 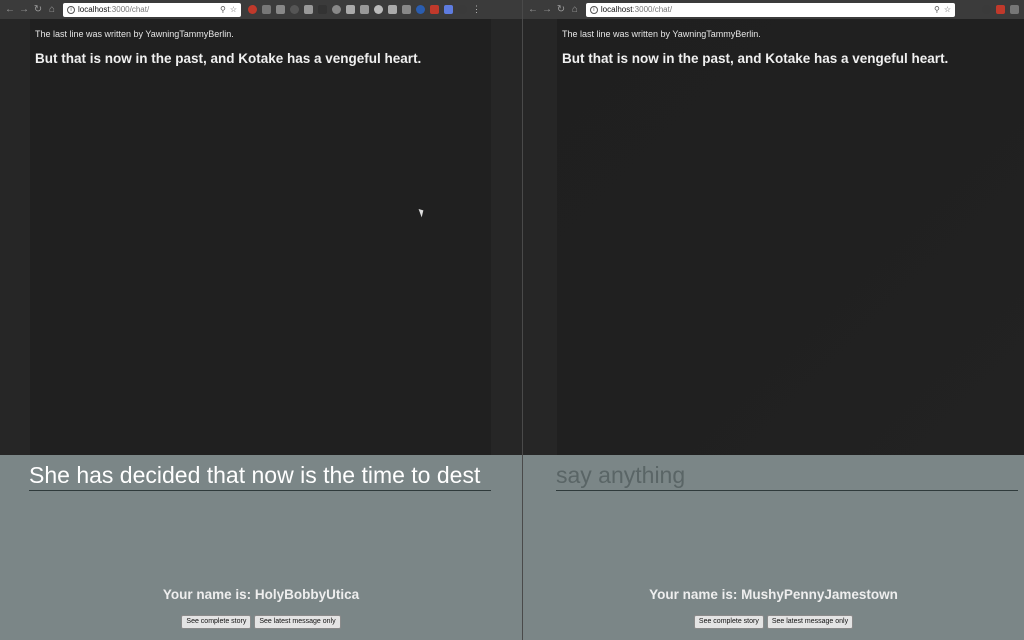 What do you see at coordinates (773, 594) in the screenshot?
I see `user-name-label: Your name is: MushyPennyJamestown` at bounding box center [773, 594].